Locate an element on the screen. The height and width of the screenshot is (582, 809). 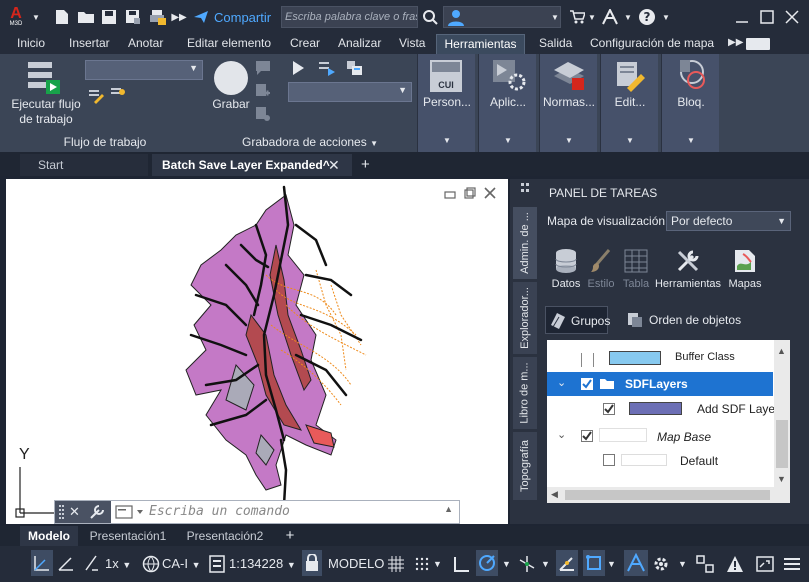
tab-editar-elemento: Editar elemento is located at coordinates (229, 44).